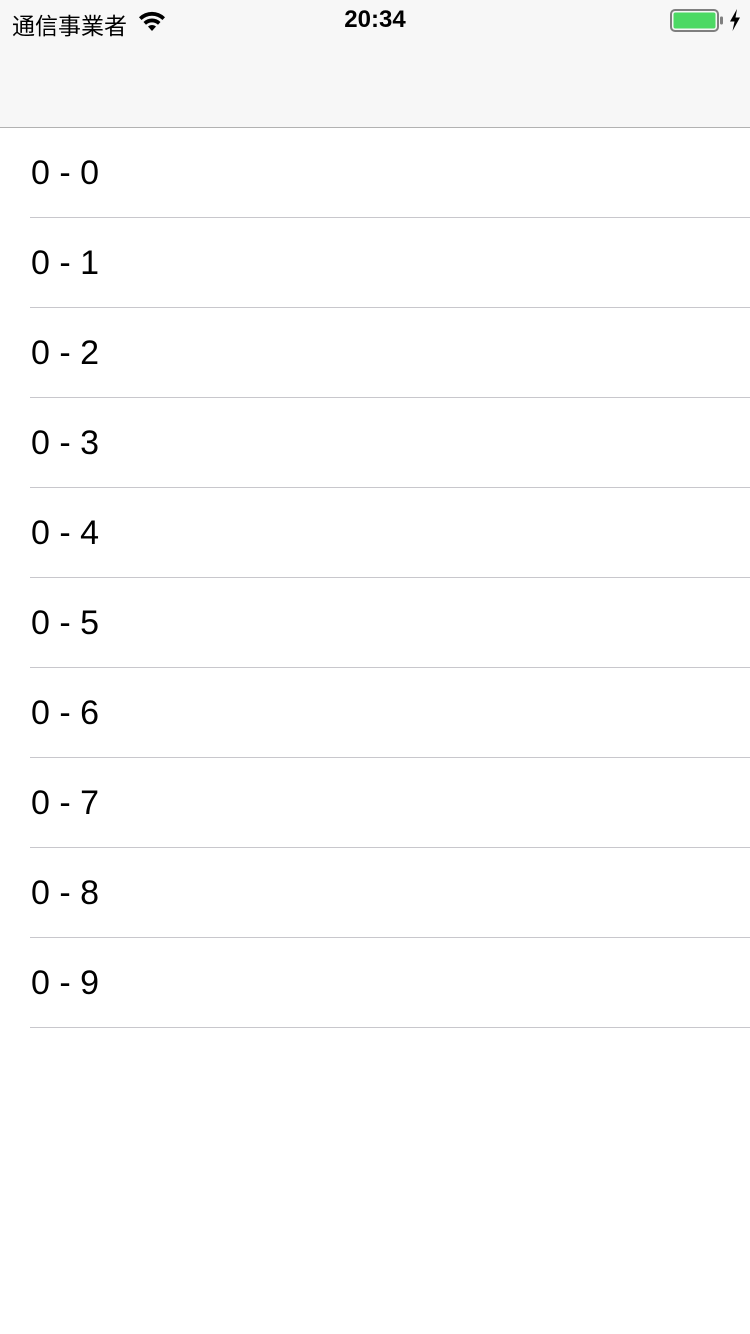 This screenshot has width=750, height=1334. Describe the element at coordinates (375, 64) in the screenshot. I see `navigation-bar: 通信事業者 20:34` at that location.